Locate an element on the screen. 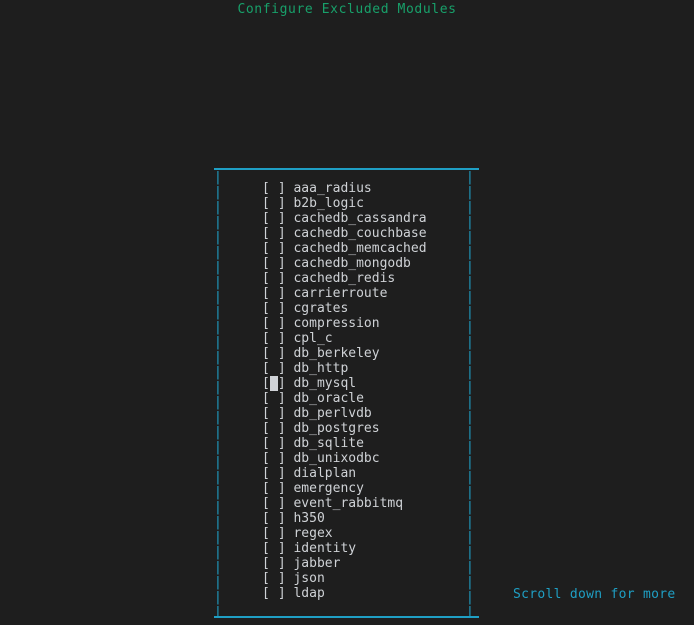 This screenshot has height=625, width=694. module-list-item: [ ] cachedb_cassandra is located at coordinates (364, 218).